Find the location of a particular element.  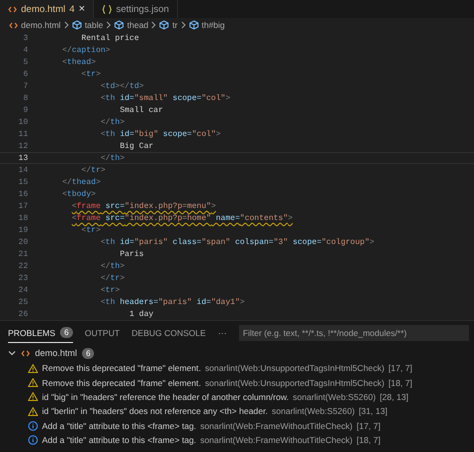

line-number: 12 is located at coordinates (23, 146).